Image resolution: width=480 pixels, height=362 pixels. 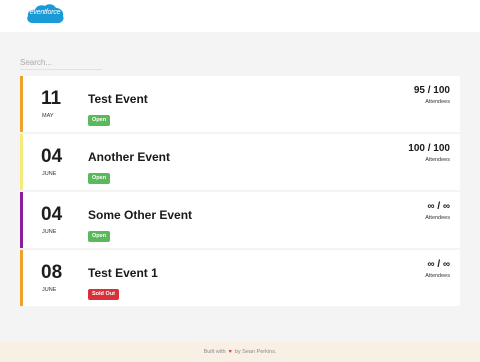 I want to click on search-input, so click(x=61, y=63).